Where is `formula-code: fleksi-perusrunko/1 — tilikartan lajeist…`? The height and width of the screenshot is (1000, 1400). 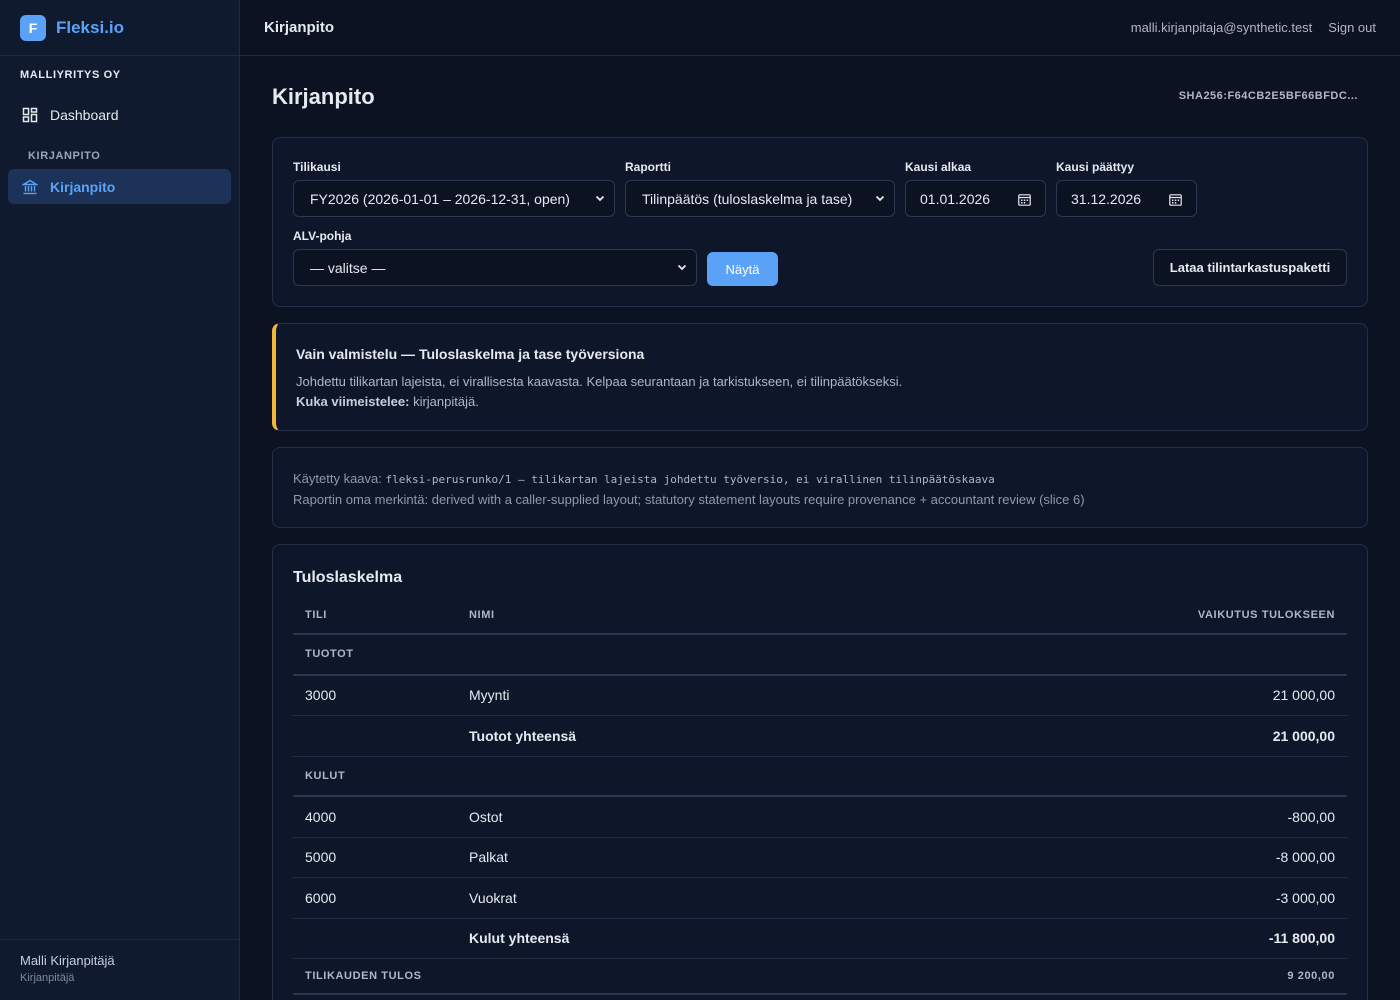
formula-code: fleksi-perusrunko/1 — tilikartan lajeist… is located at coordinates (690, 479).